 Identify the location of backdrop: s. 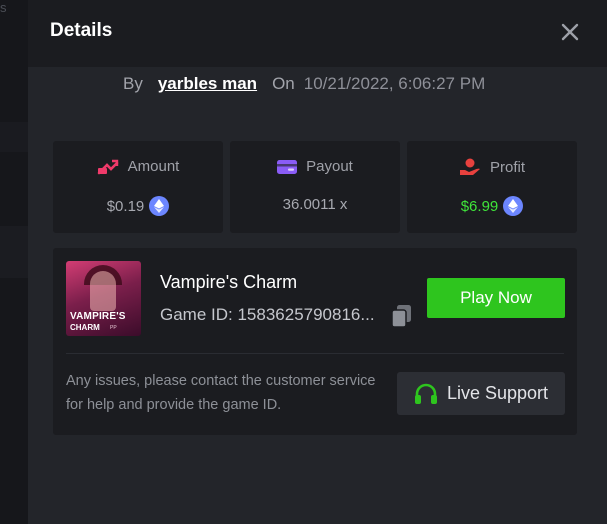
(14, 262).